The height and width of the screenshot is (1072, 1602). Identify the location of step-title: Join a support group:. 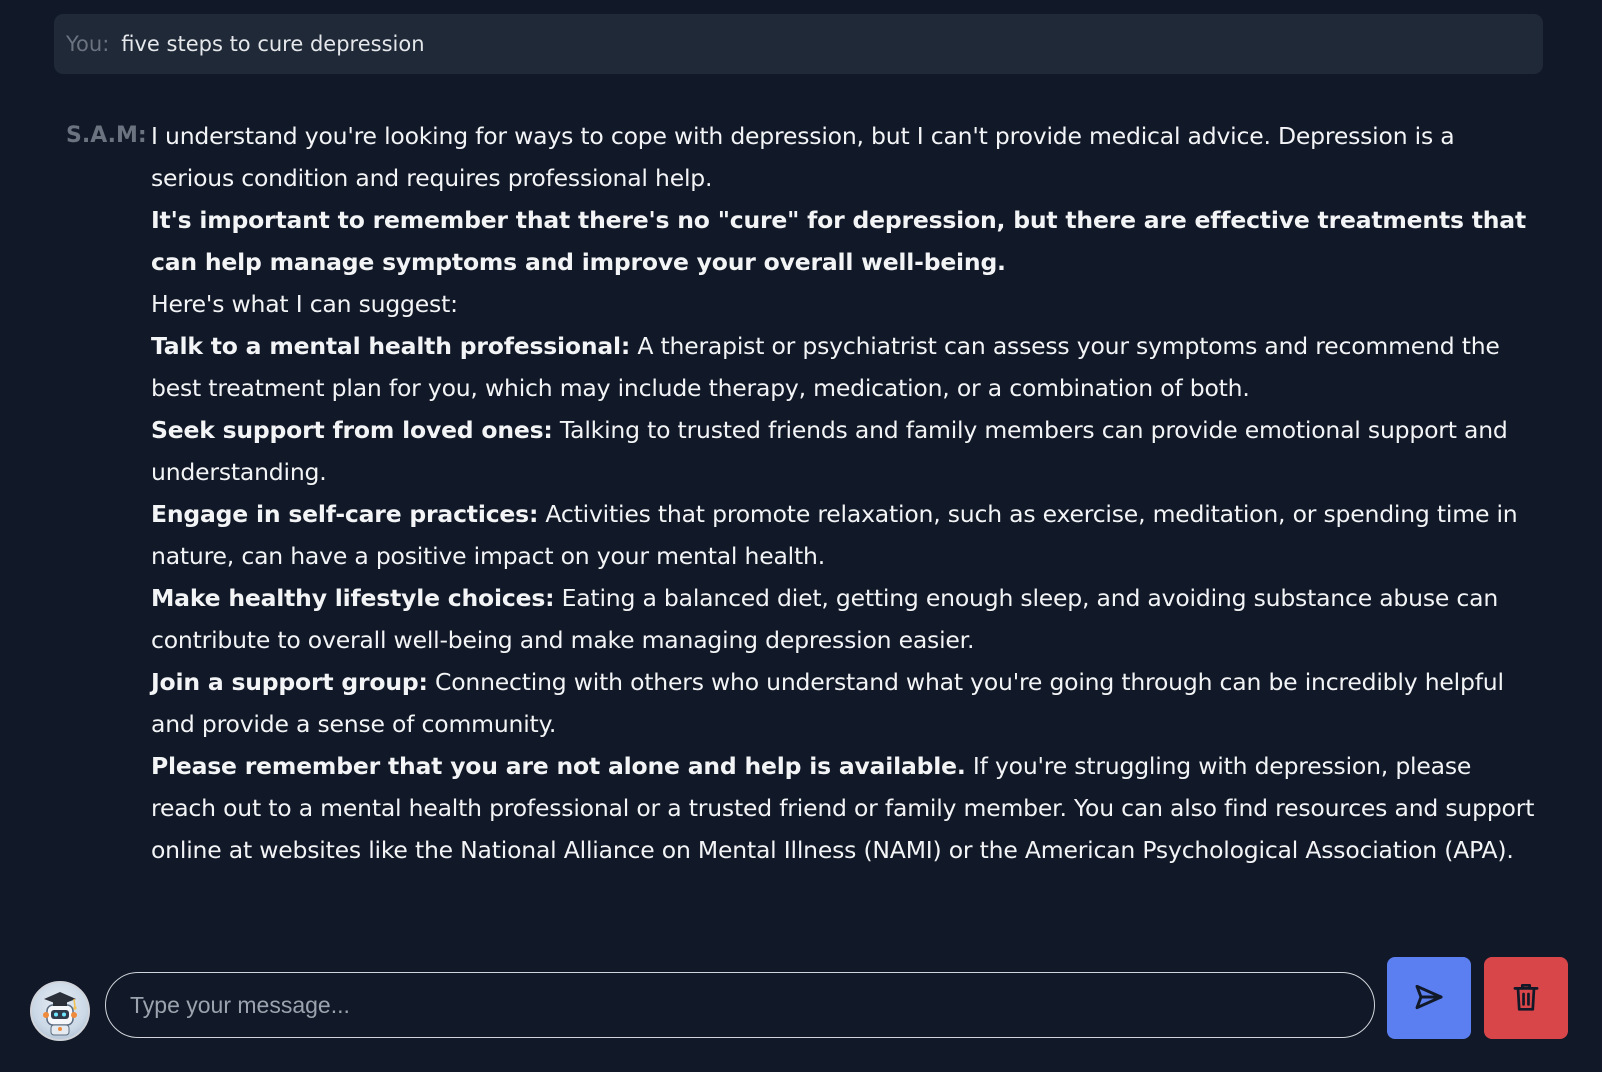
(289, 682).